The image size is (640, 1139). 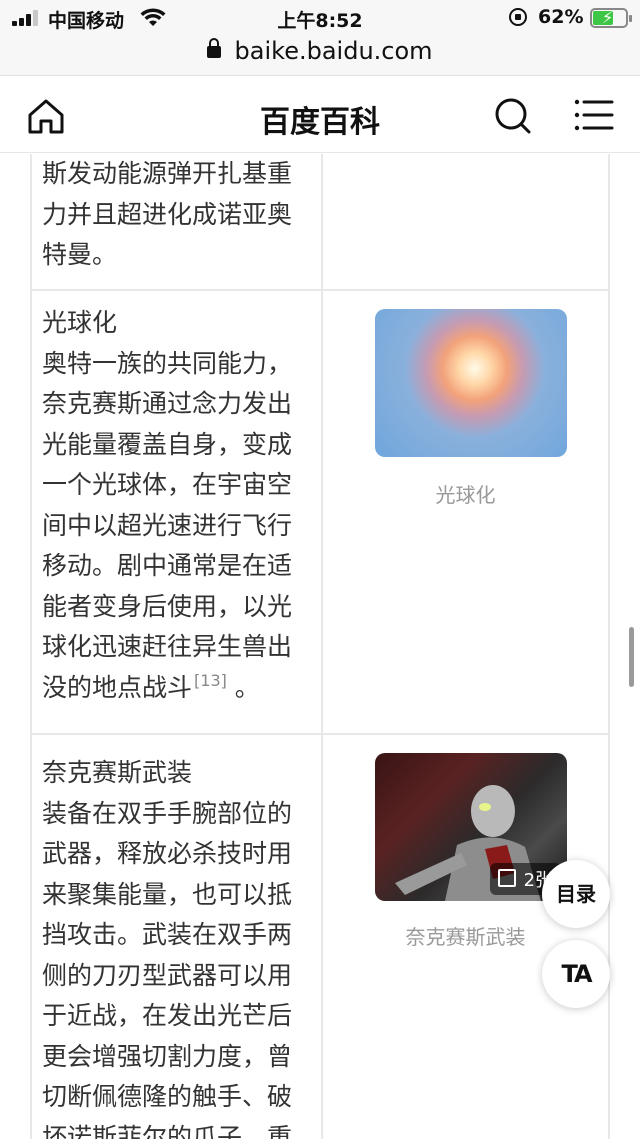 I want to click on reference-link: [13], so click(x=210, y=680).